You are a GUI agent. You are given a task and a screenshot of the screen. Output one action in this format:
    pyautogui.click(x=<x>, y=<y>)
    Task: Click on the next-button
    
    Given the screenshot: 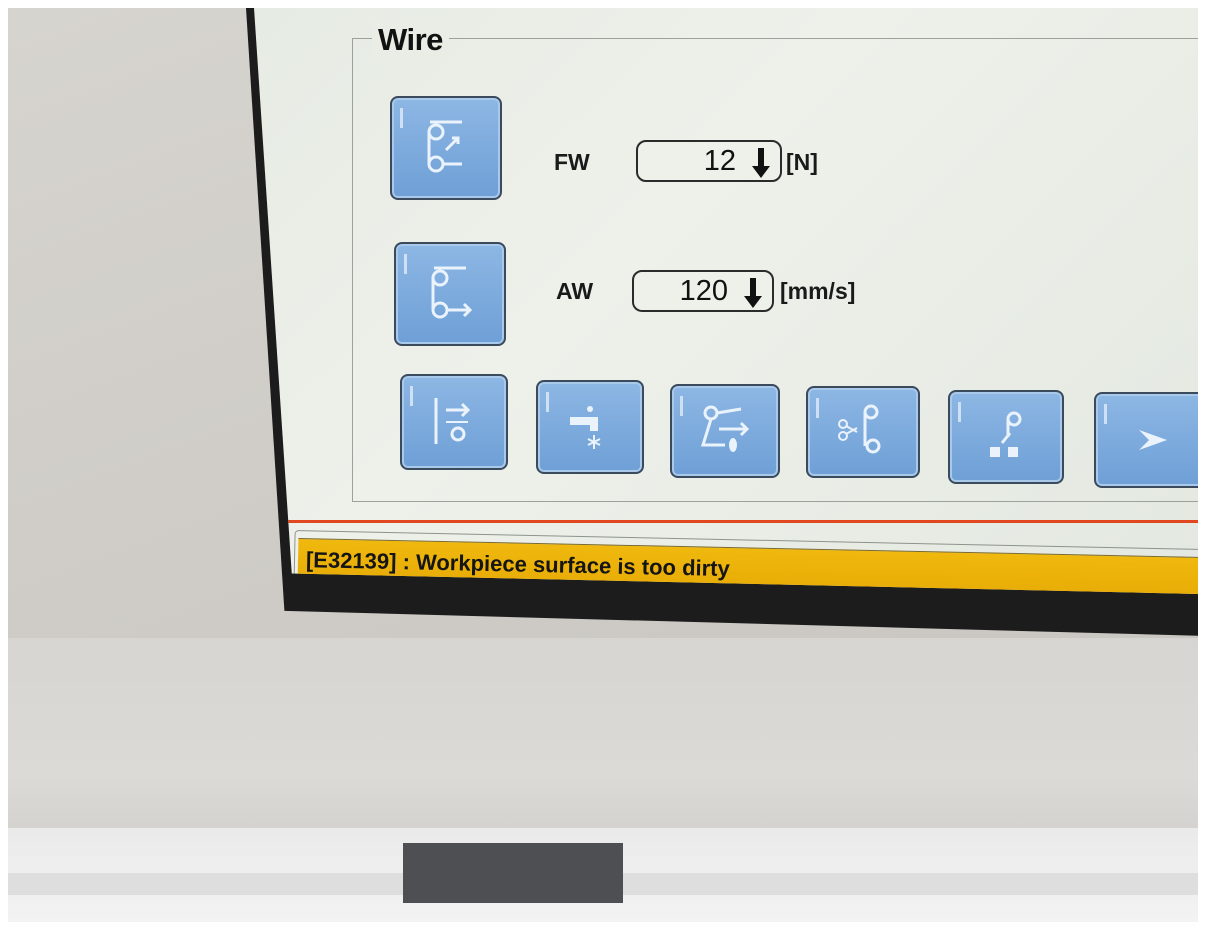 What is the action you would take?
    pyautogui.click(x=1146, y=440)
    